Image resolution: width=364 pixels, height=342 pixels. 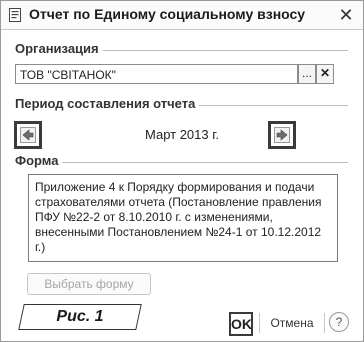 I want to click on organization-label: Организация, so click(x=59, y=48).